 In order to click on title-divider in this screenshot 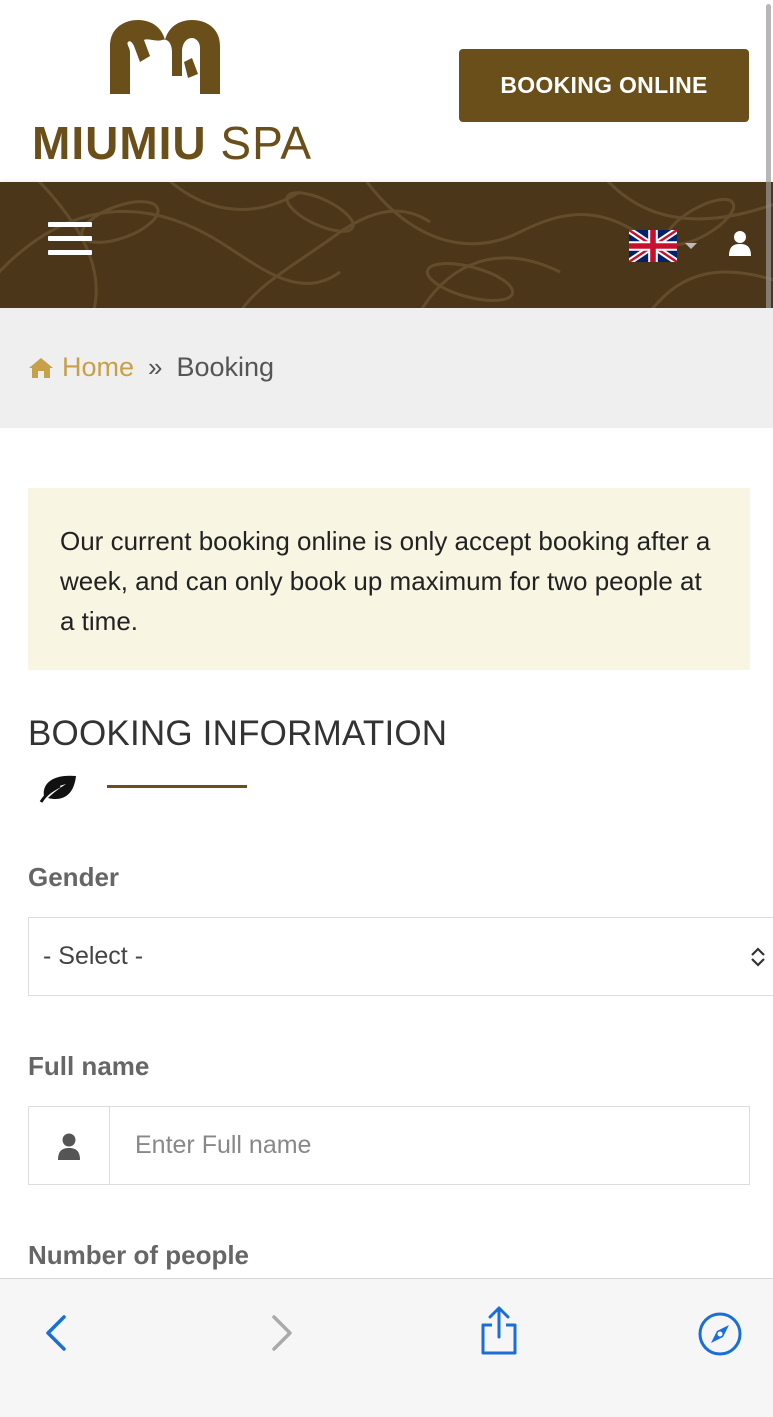, I will do `click(177, 786)`.